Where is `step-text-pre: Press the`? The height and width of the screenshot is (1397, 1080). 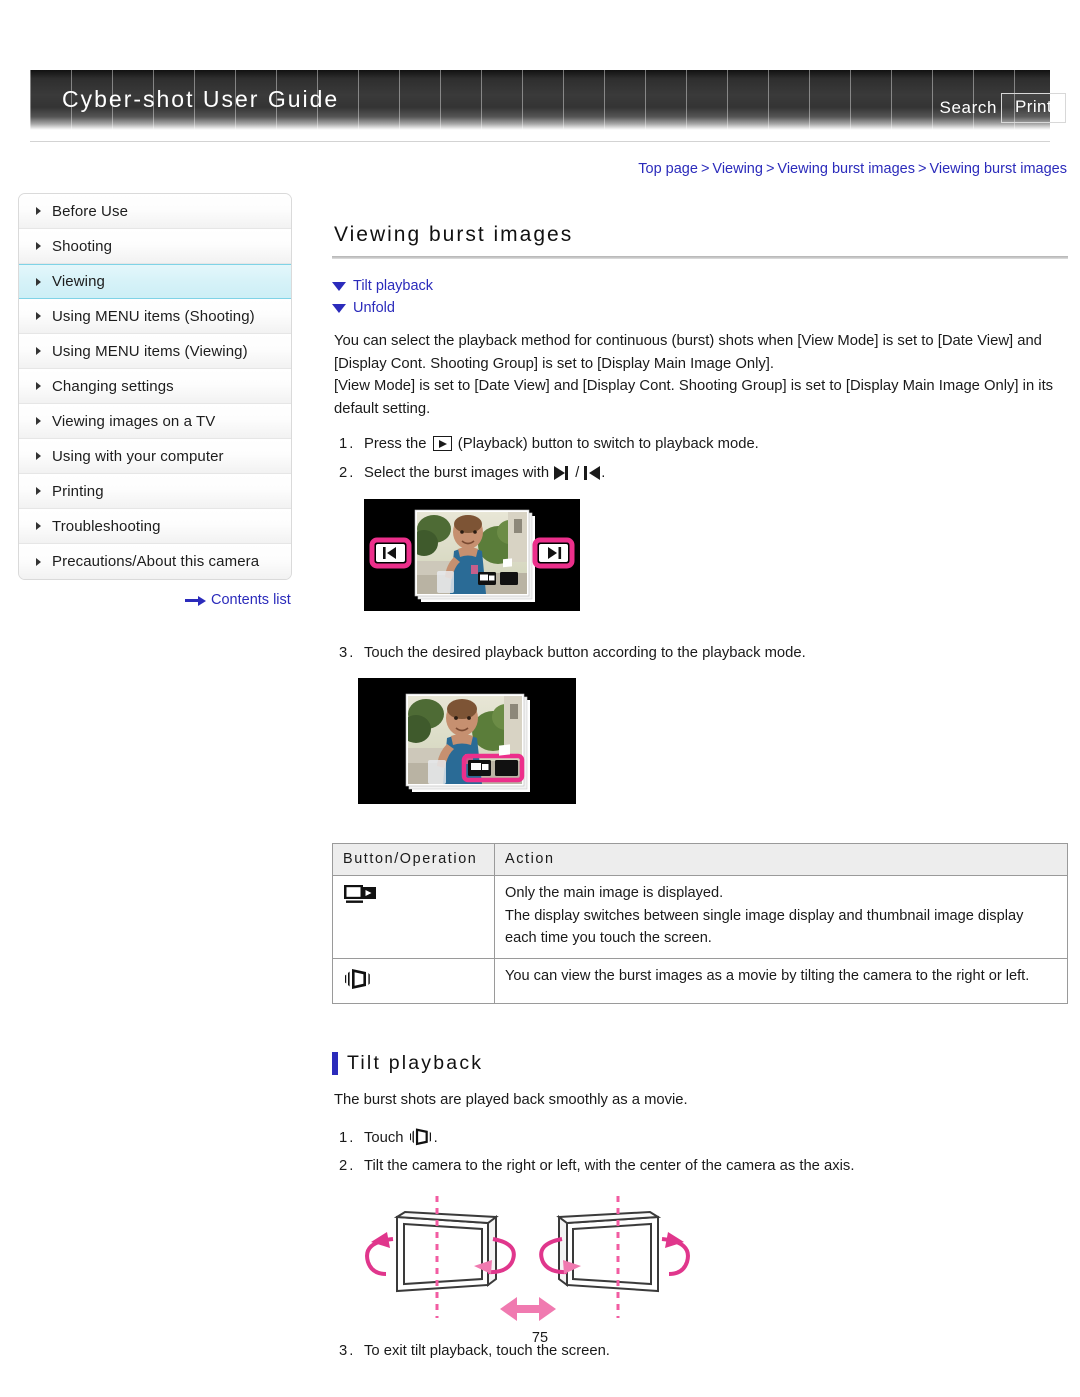
step-text-pre: Press the is located at coordinates (395, 444).